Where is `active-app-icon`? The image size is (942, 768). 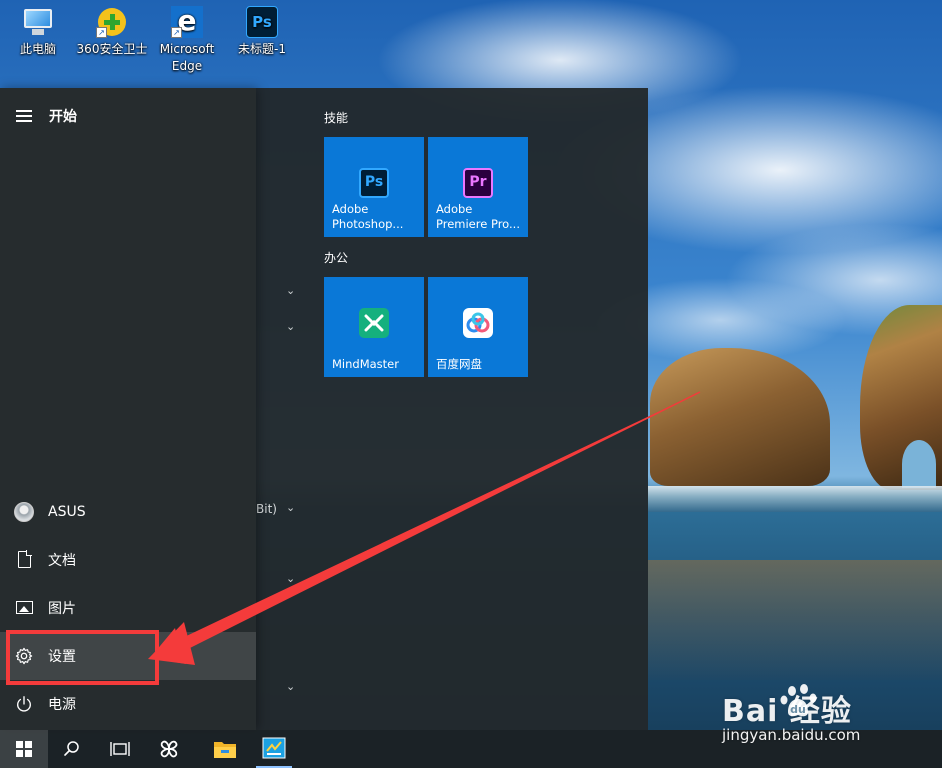 active-app-icon is located at coordinates (274, 748).